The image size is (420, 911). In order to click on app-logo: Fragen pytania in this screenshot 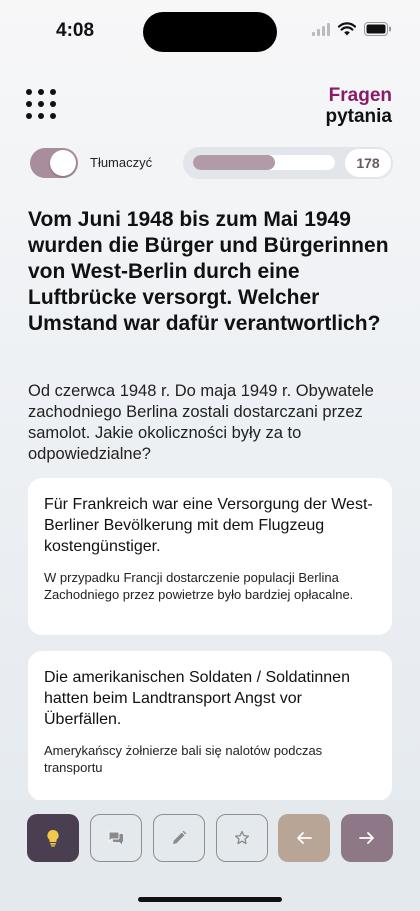, I will do `click(358, 106)`.